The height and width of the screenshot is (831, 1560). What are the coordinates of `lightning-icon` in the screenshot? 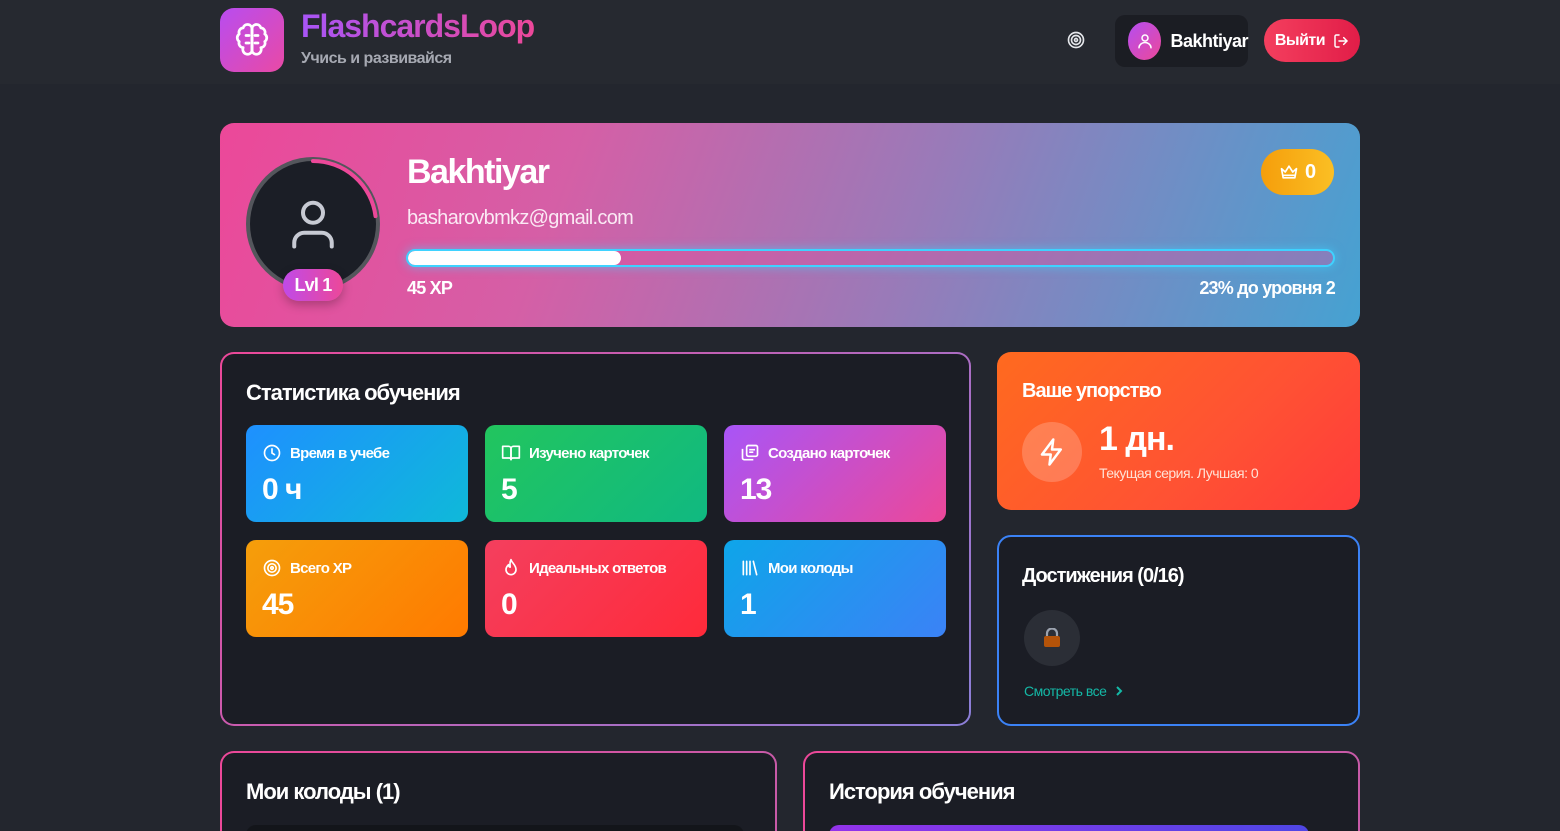 It's located at (1052, 452).